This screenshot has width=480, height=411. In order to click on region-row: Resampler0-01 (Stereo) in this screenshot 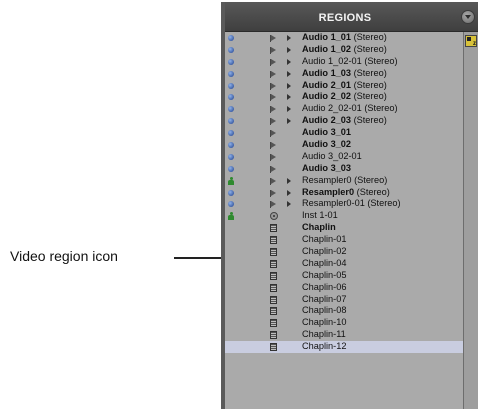, I will do `click(344, 204)`.